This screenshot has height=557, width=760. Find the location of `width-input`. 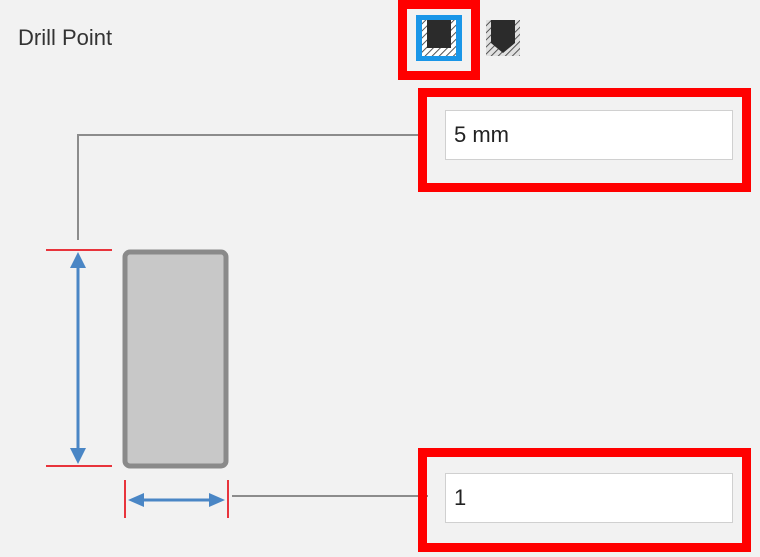

width-input is located at coordinates (589, 498).